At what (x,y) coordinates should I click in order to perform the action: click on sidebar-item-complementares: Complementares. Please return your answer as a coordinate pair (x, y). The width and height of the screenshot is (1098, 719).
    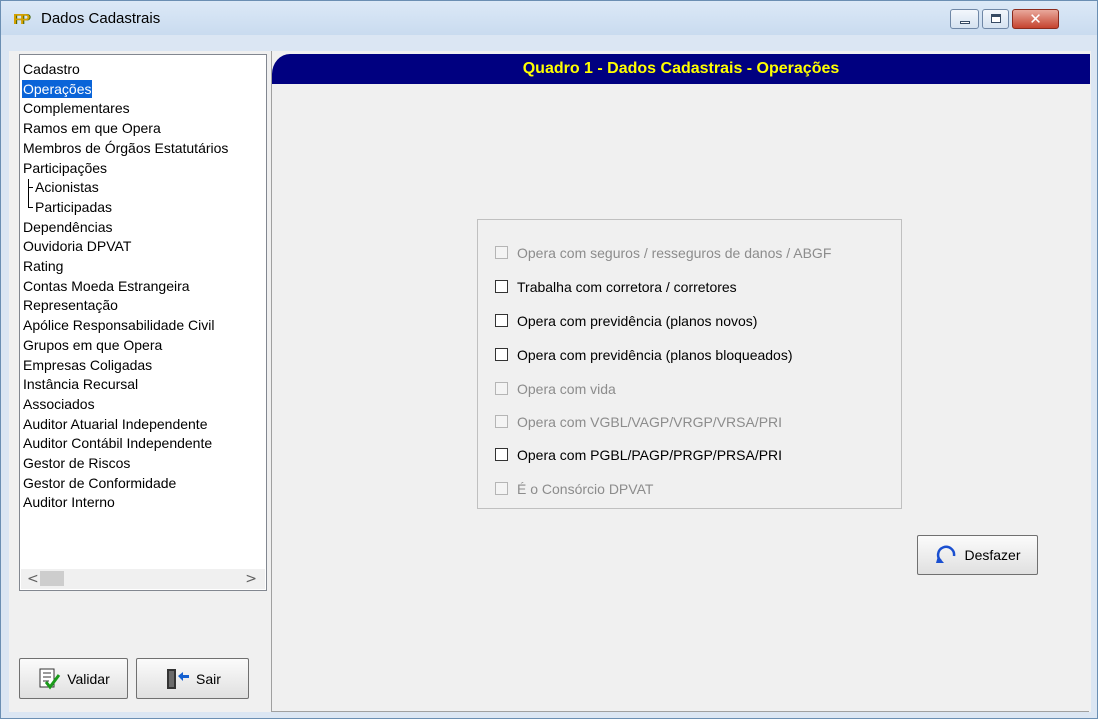
    Looking at the image, I should click on (76, 108).